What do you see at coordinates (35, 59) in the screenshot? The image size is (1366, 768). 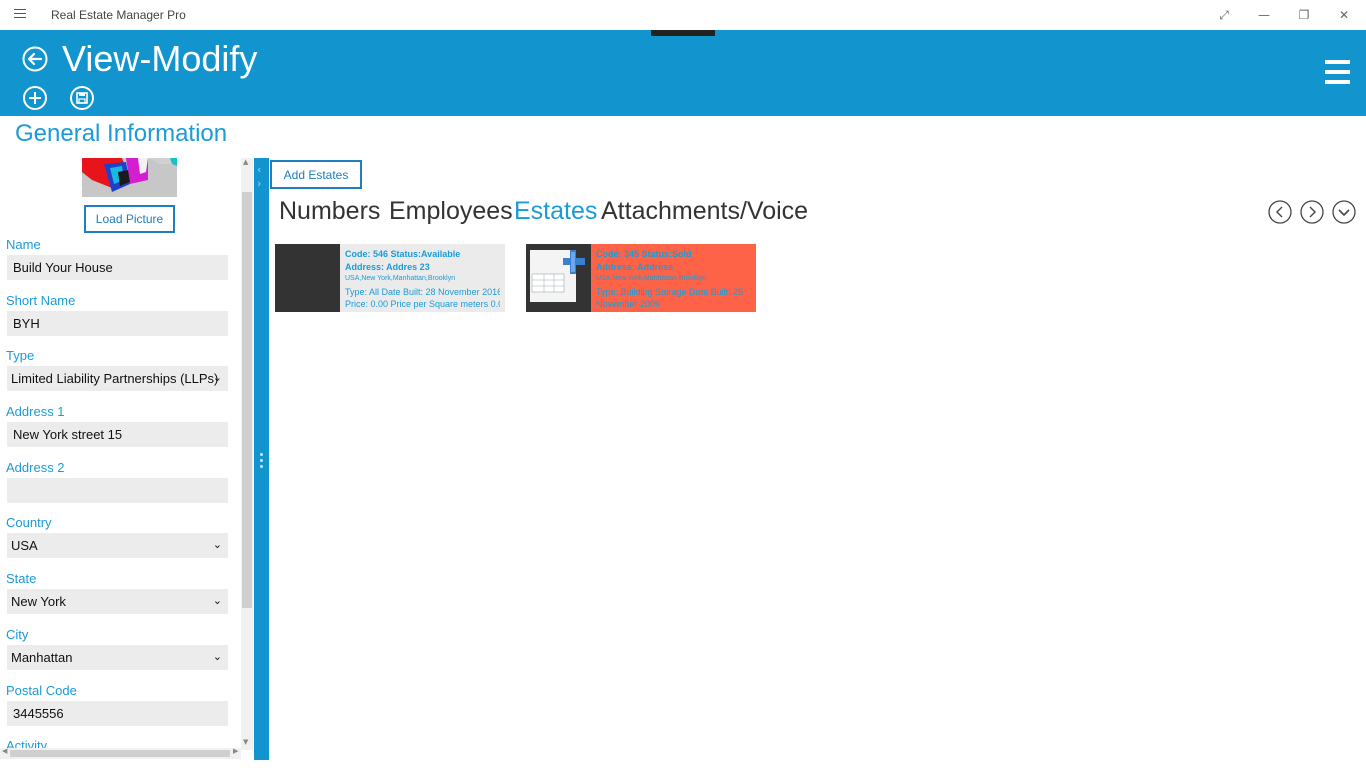 I see `back-icon` at bounding box center [35, 59].